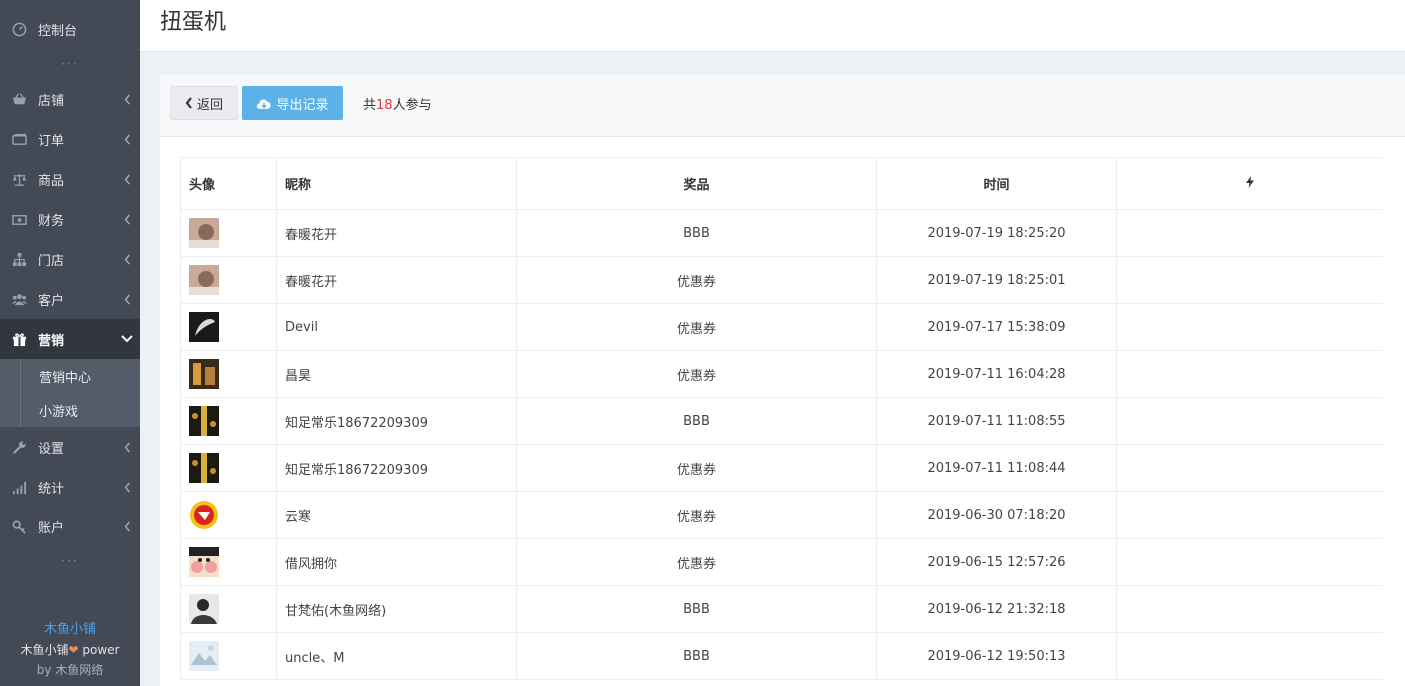 This screenshot has width=1405, height=686. I want to click on cell-time: 2019-07-11 16:04:28, so click(996, 374).